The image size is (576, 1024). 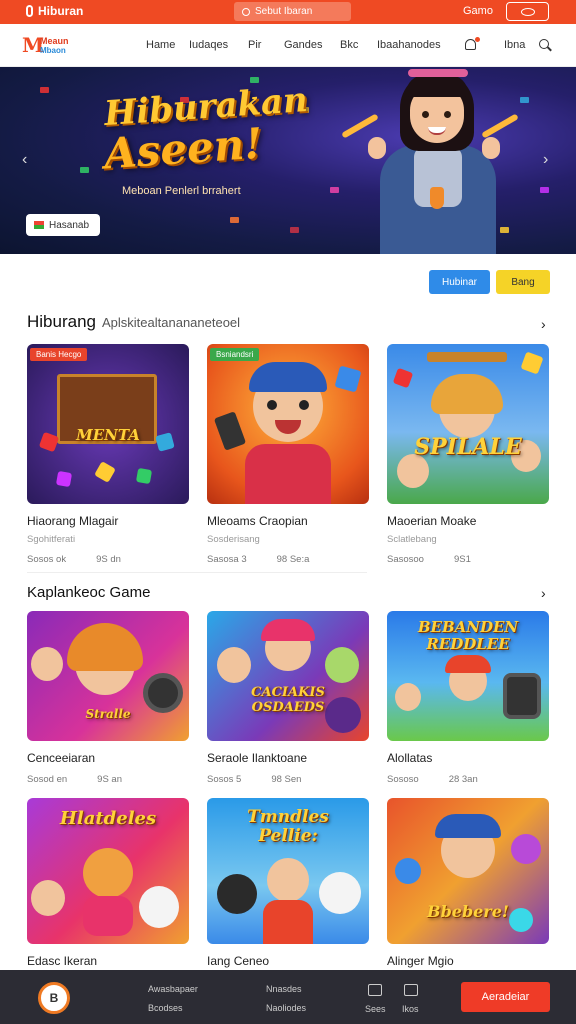 I want to click on nav-link-home: Hame, so click(x=160, y=45).